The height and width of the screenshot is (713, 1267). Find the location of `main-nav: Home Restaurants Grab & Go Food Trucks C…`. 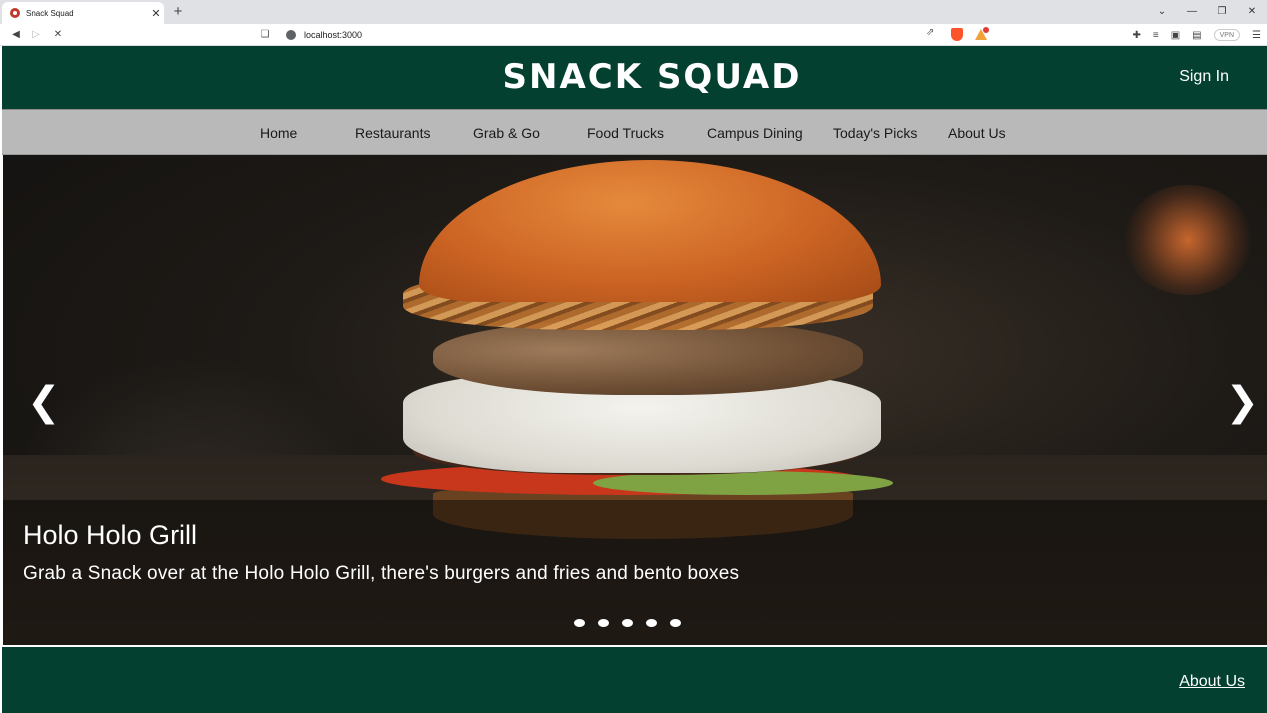

main-nav: Home Restaurants Grab & Go Food Trucks C… is located at coordinates (634, 132).